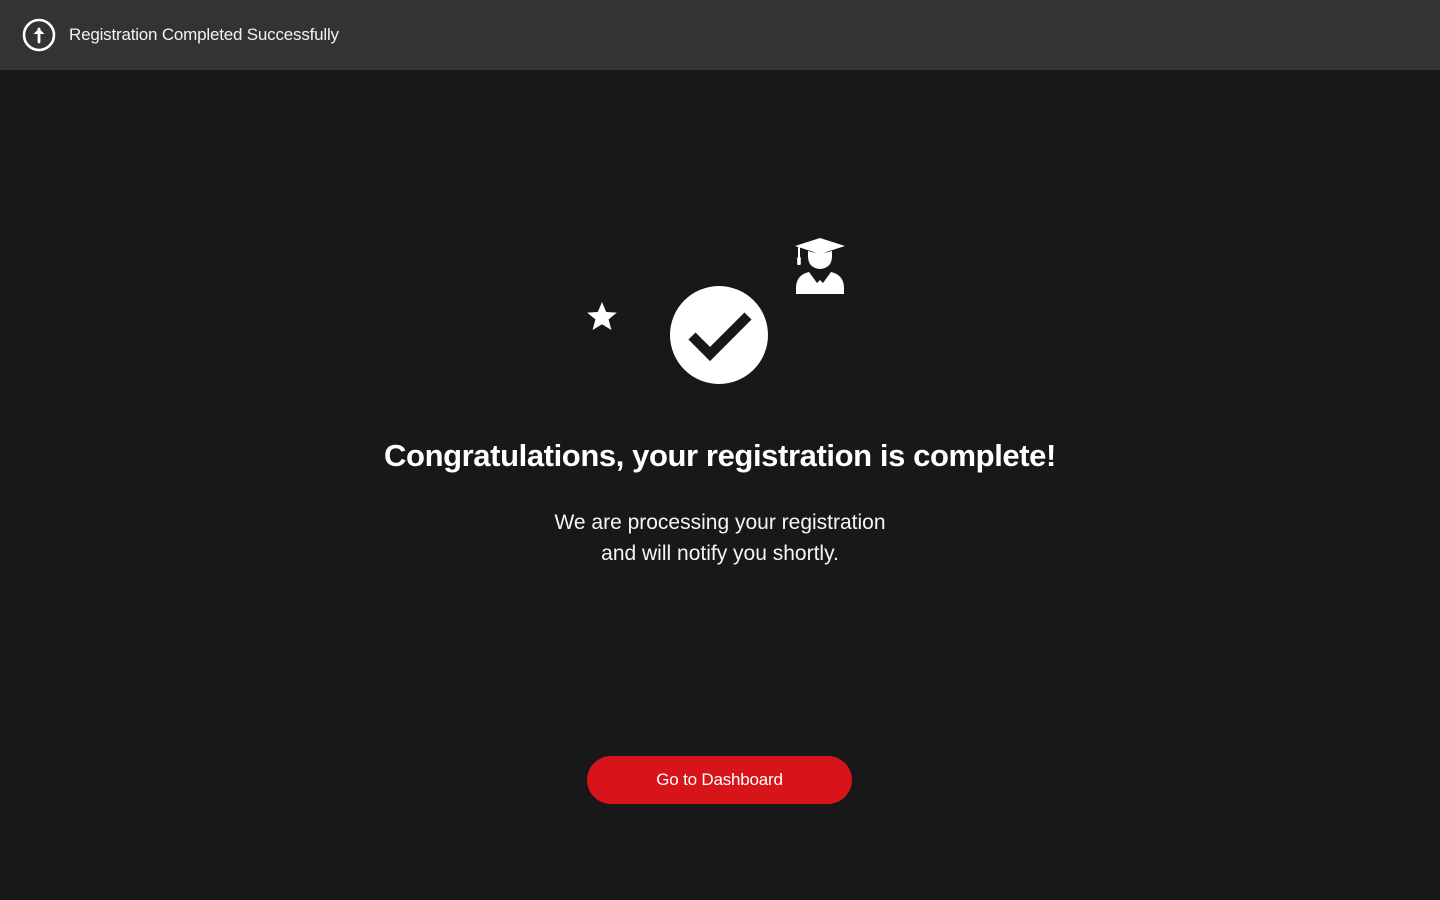 The image size is (1440, 900). Describe the element at coordinates (602, 317) in the screenshot. I see `star-icon` at that location.